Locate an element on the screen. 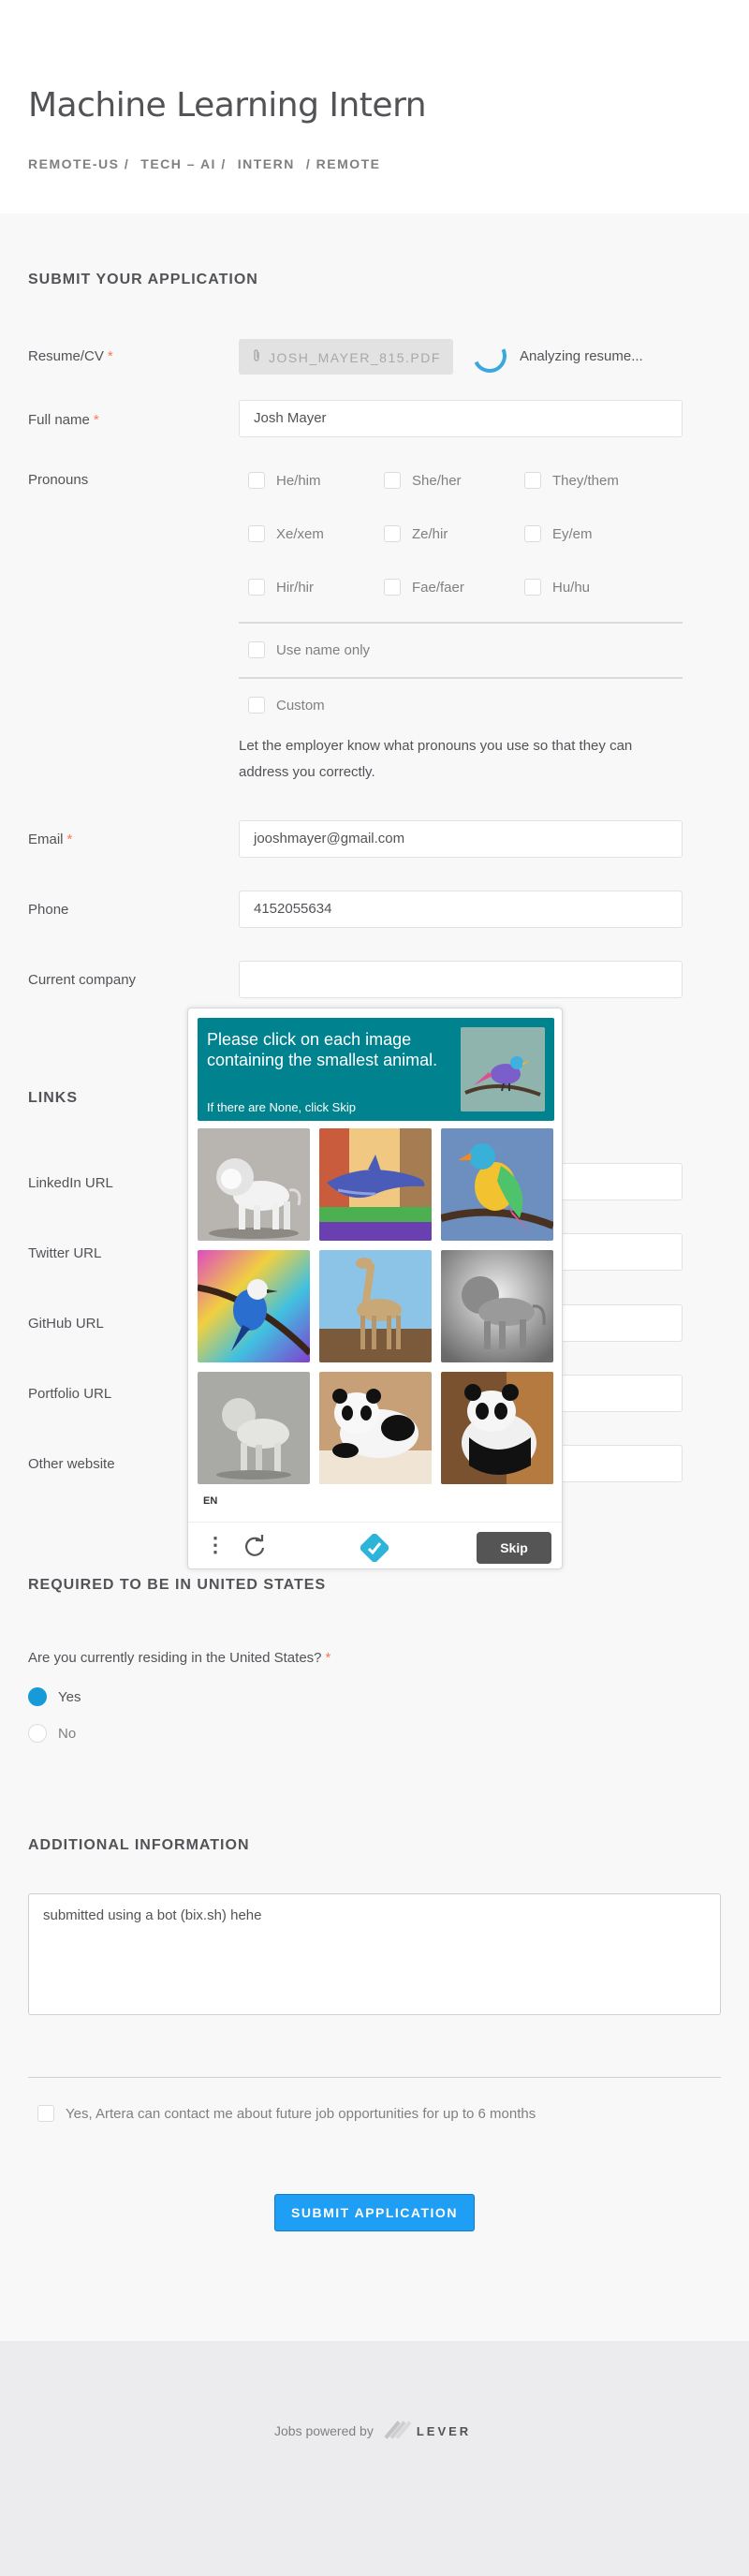 This screenshot has width=749, height=2576. powered-by: Jobs powered by LEVER is located at coordinates (372, 2430).